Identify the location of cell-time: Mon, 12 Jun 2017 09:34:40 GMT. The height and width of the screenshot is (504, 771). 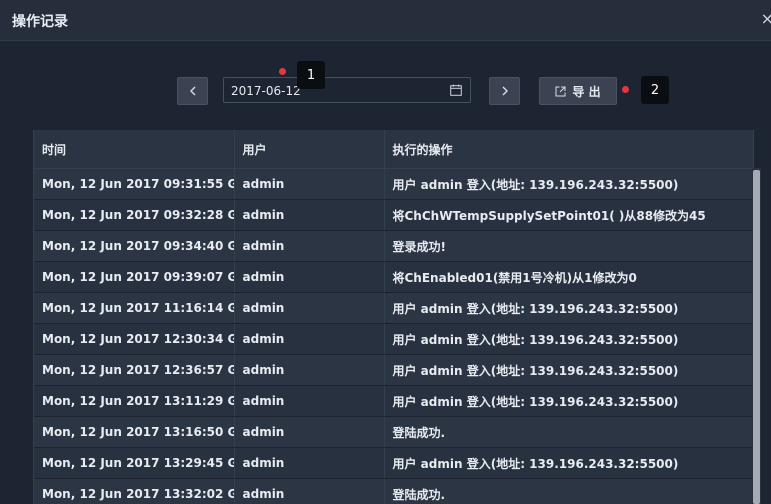
(134, 246).